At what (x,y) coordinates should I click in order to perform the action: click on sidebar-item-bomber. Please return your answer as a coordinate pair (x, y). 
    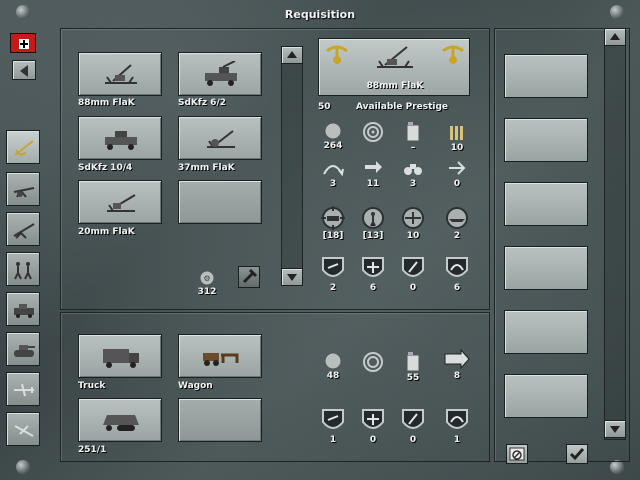
    Looking at the image, I should click on (23, 429).